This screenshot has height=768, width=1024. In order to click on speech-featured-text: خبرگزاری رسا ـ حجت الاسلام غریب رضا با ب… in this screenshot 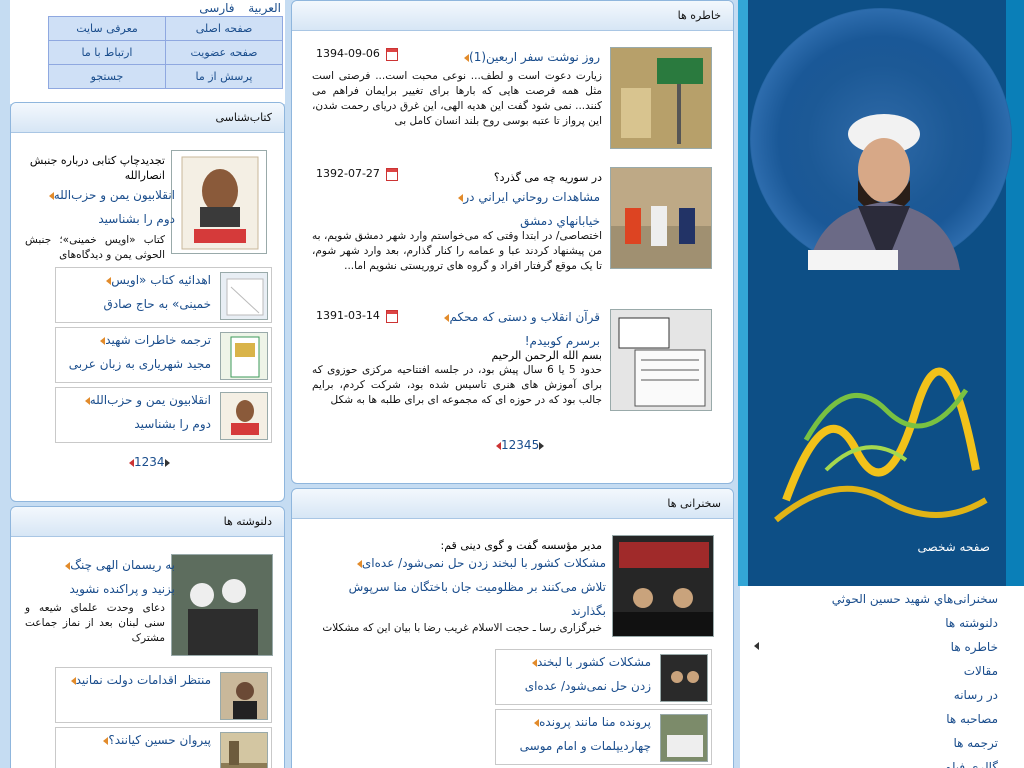, I will do `click(462, 628)`.